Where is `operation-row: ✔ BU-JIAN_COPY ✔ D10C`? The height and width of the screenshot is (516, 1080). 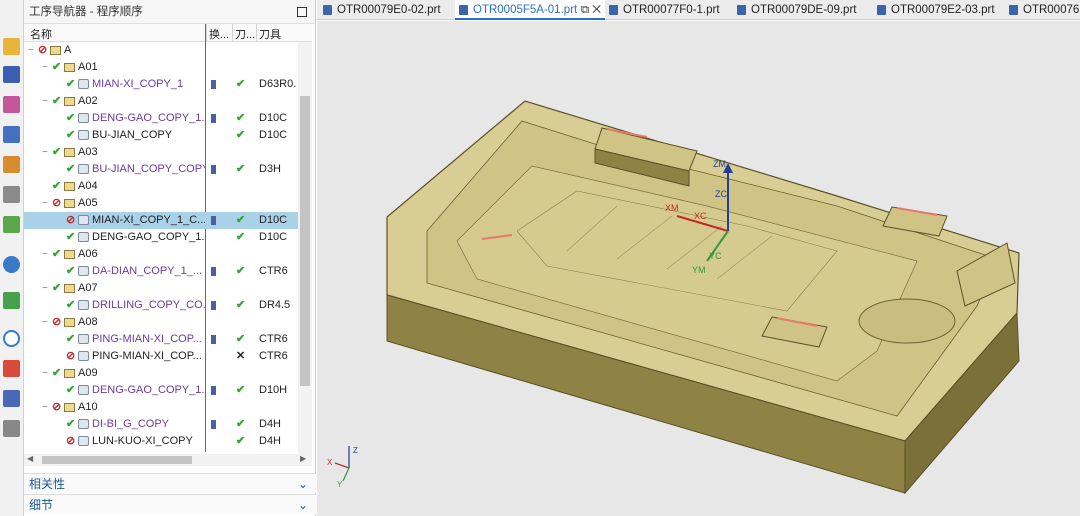 operation-row: ✔ BU-JIAN_COPY ✔ D10C is located at coordinates (161, 135).